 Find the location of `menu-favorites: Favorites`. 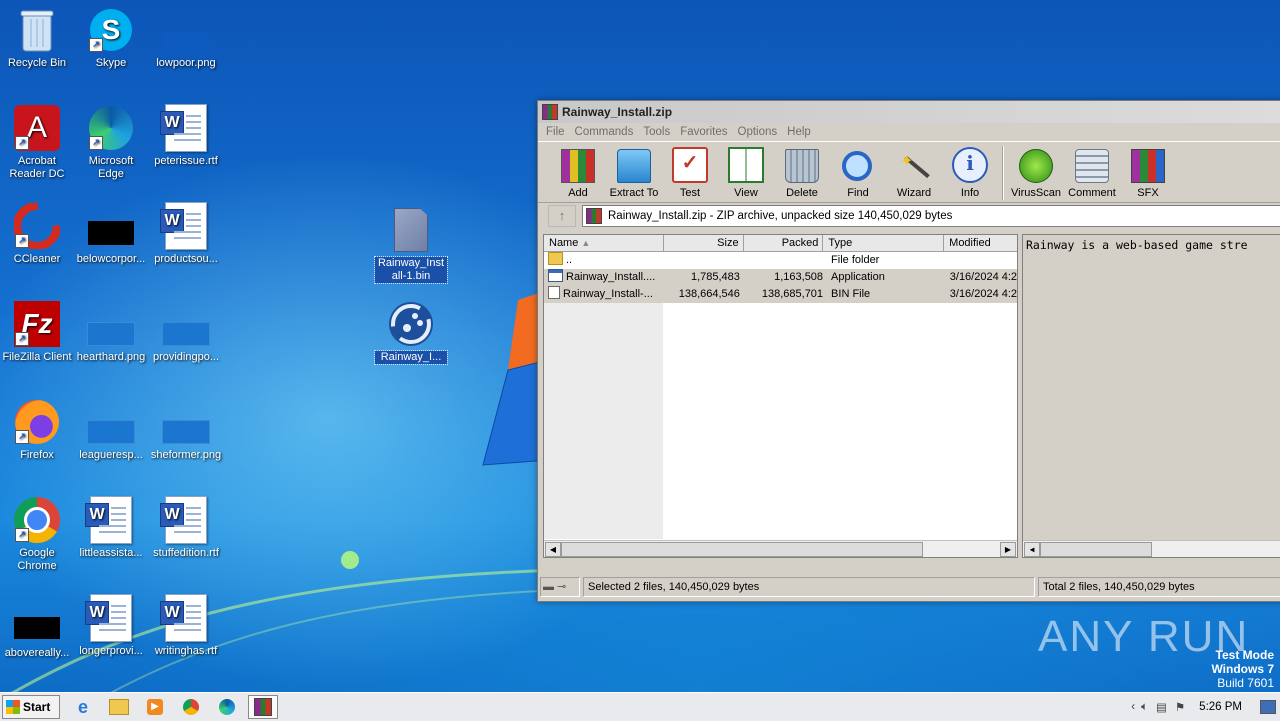

menu-favorites: Favorites is located at coordinates (703, 132).